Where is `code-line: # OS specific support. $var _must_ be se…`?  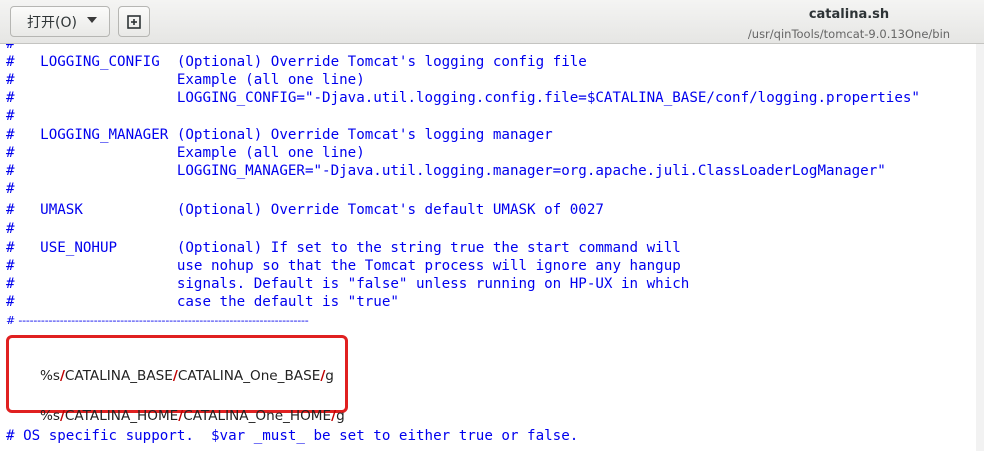 code-line: # OS specific support. $var _must_ be se… is located at coordinates (292, 436).